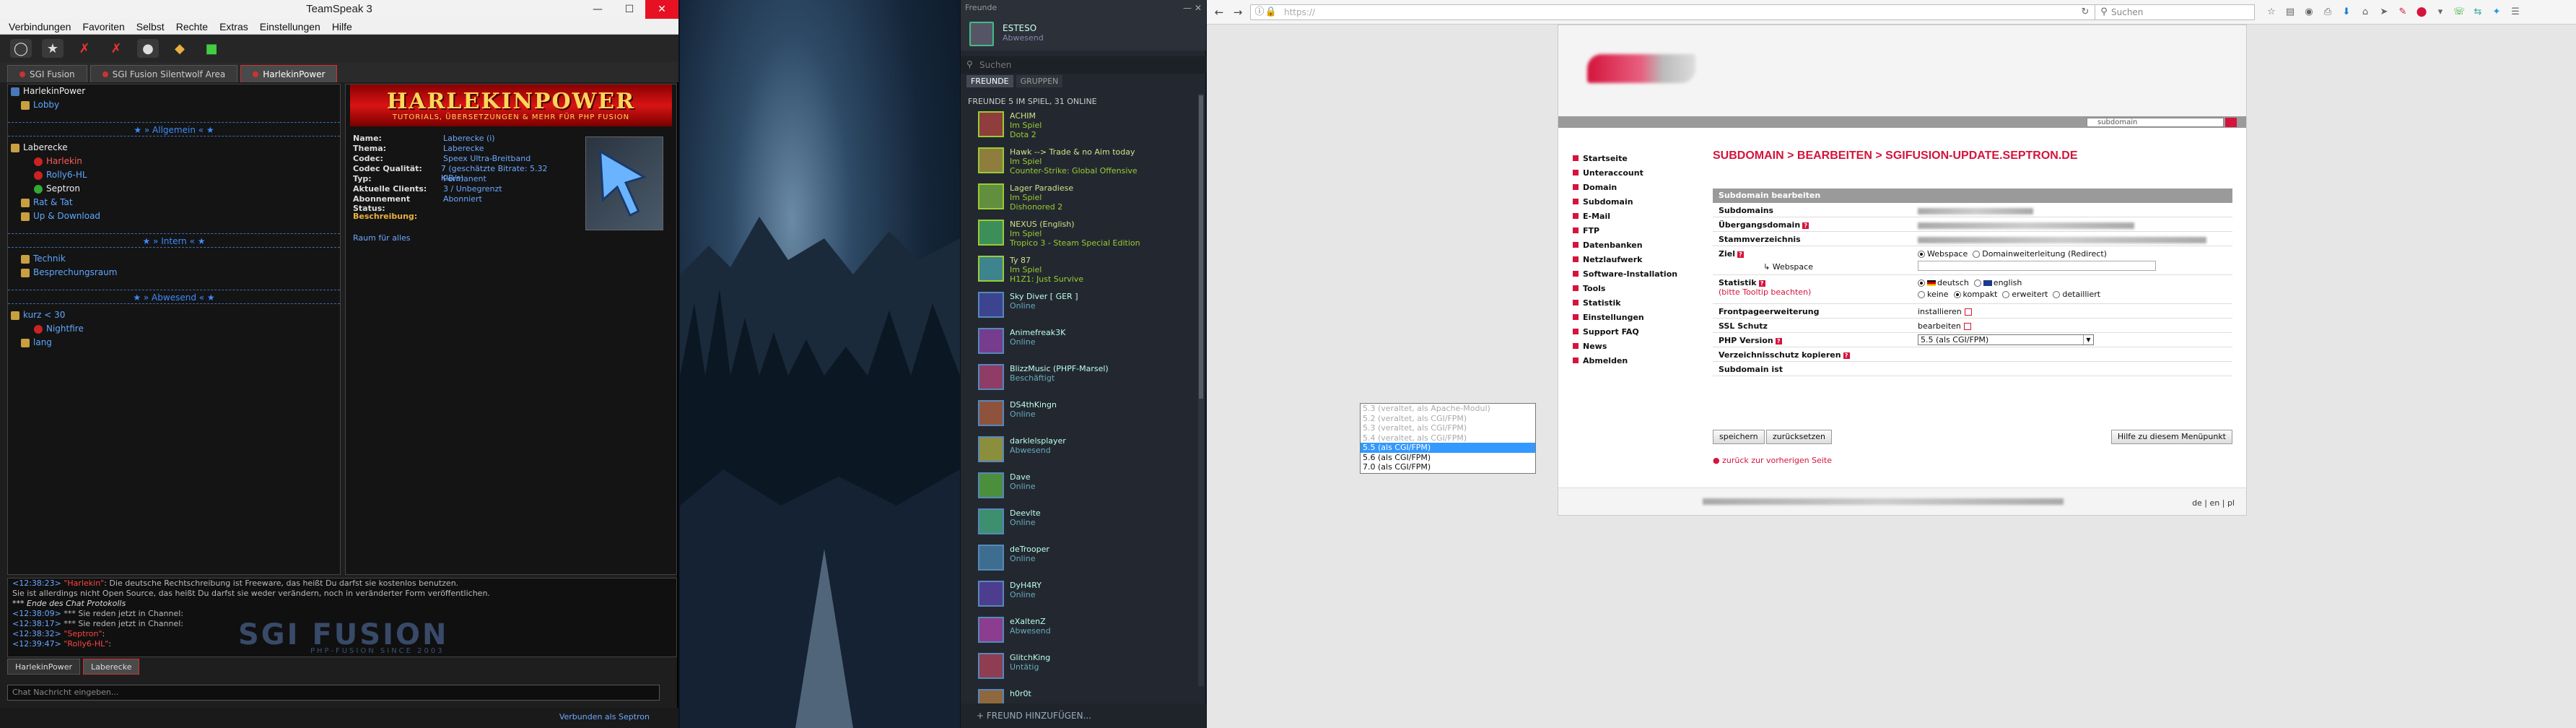  Describe the element at coordinates (174, 297) in the screenshot. I see `spacer-abwesend: ★ » Abwesend « ★` at that location.